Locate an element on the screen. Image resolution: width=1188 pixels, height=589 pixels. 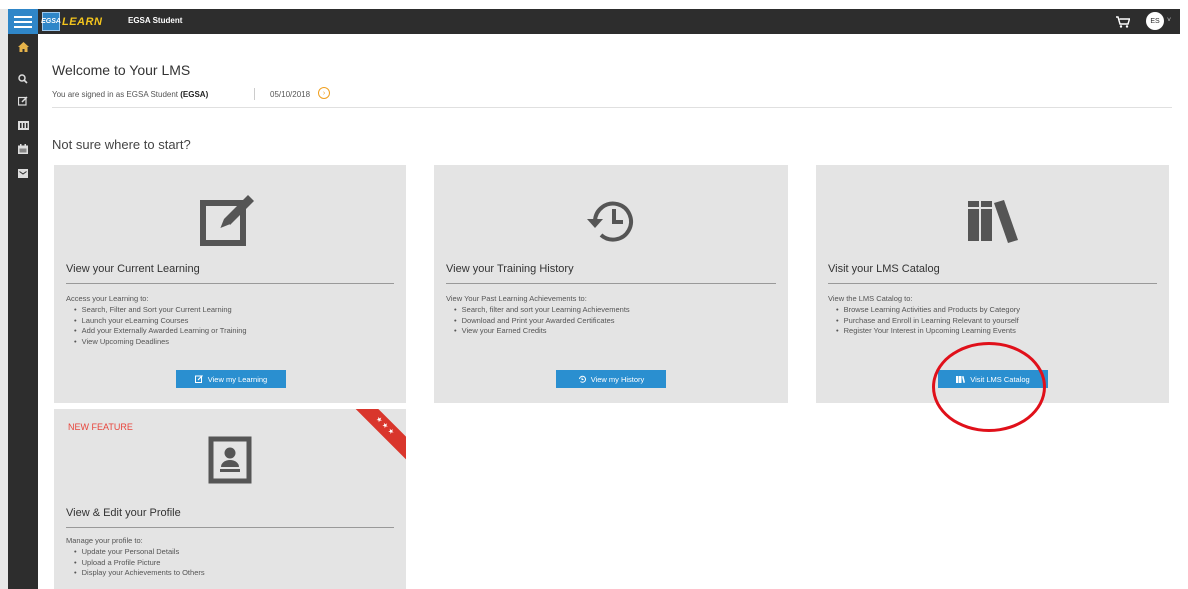
view-my-learning-button: View my Learning is located at coordinates (231, 379).